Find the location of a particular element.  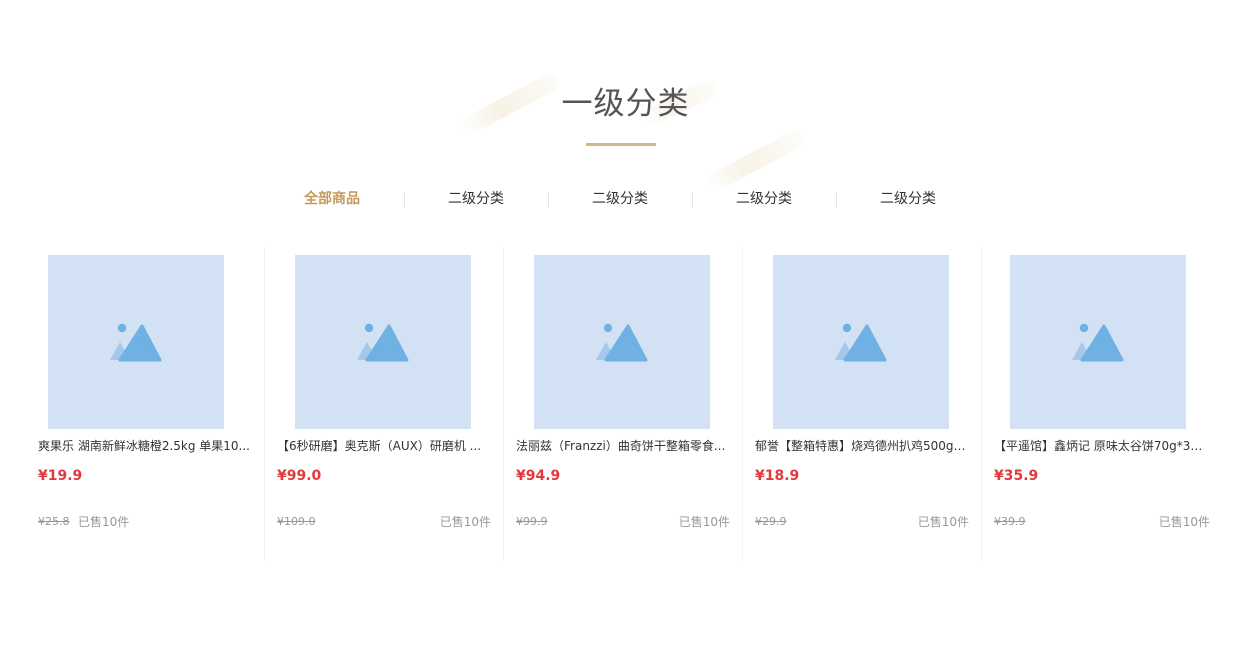

product-price: ¥19.9 is located at coordinates (60, 476).